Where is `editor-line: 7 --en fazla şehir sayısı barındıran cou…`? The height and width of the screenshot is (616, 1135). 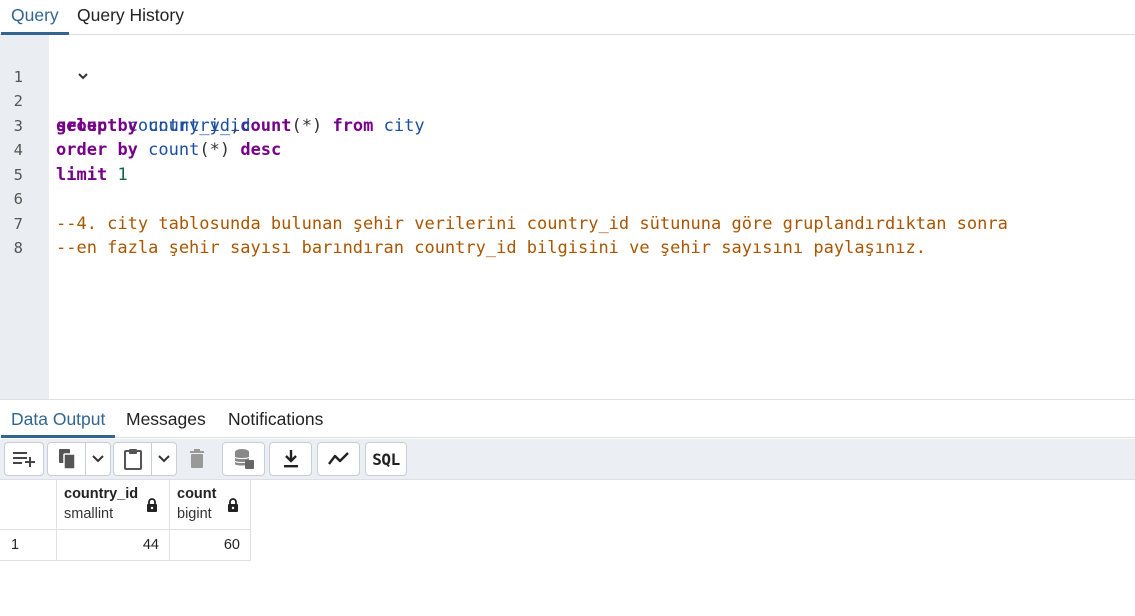 editor-line: 7 --en fazla şehir sayısı barındıran cou… is located at coordinates (463, 223).